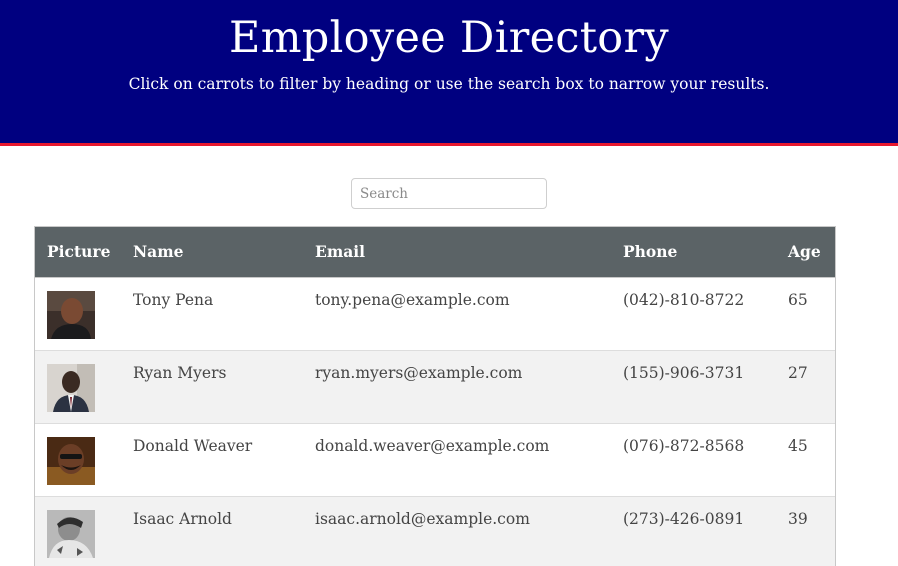 Image resolution: width=898 pixels, height=566 pixels. What do you see at coordinates (805, 252) in the screenshot?
I see `column-header-age: Age` at bounding box center [805, 252].